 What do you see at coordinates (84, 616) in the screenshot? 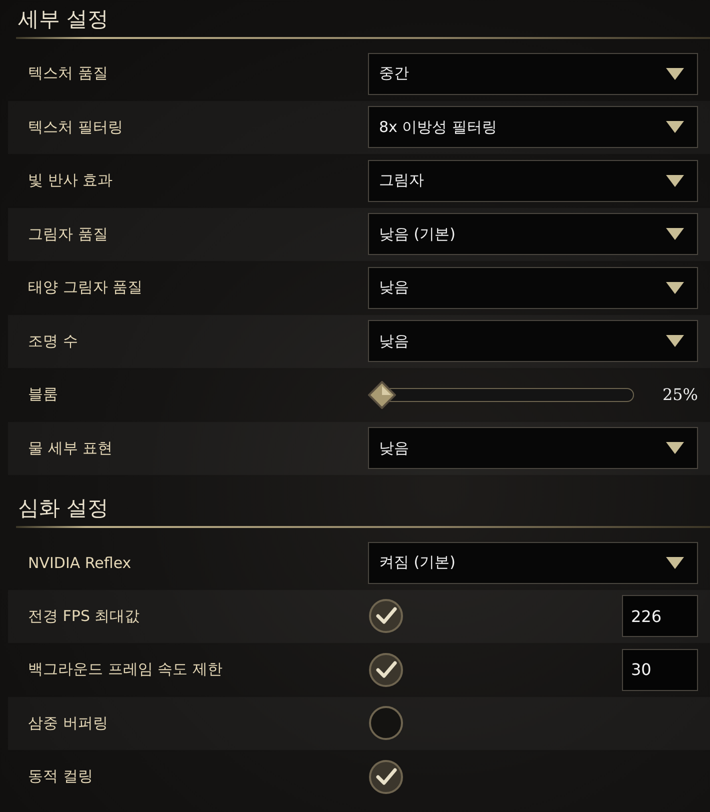
I see `setting-label: 전경 FPS 최대값` at bounding box center [84, 616].